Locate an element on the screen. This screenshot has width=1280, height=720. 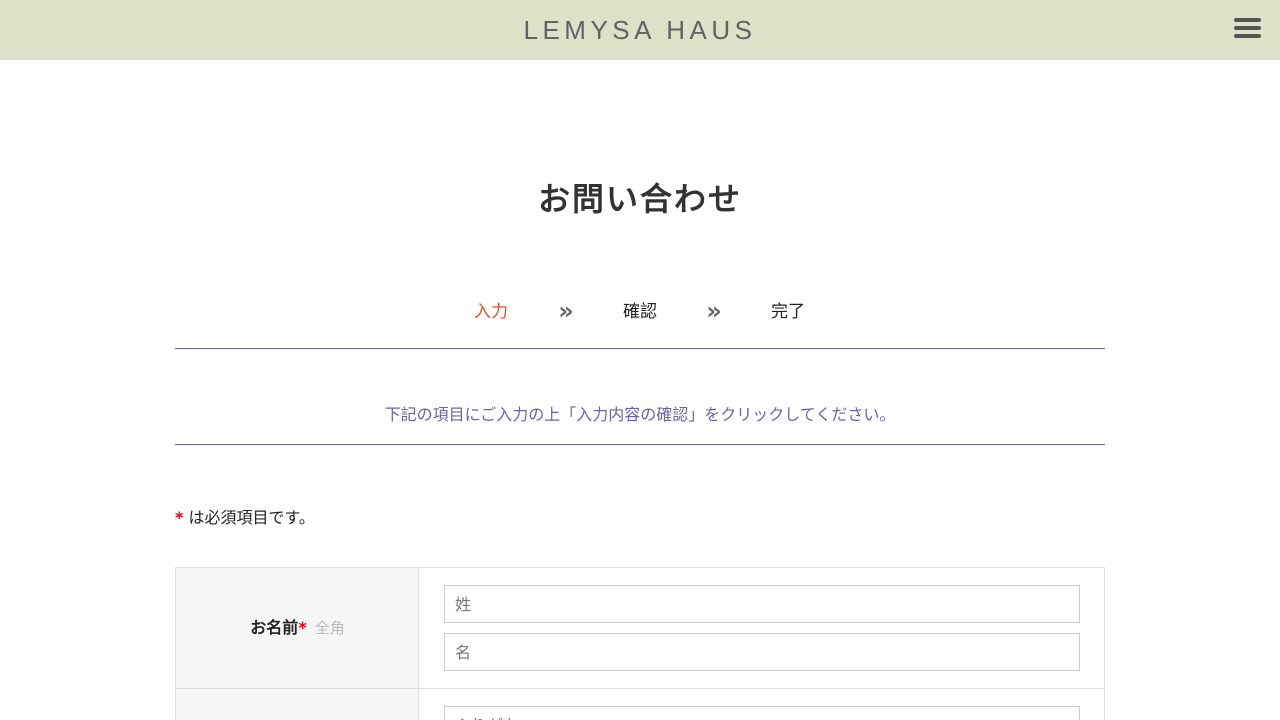
page-title: お問い合わせ is located at coordinates (639, 199).